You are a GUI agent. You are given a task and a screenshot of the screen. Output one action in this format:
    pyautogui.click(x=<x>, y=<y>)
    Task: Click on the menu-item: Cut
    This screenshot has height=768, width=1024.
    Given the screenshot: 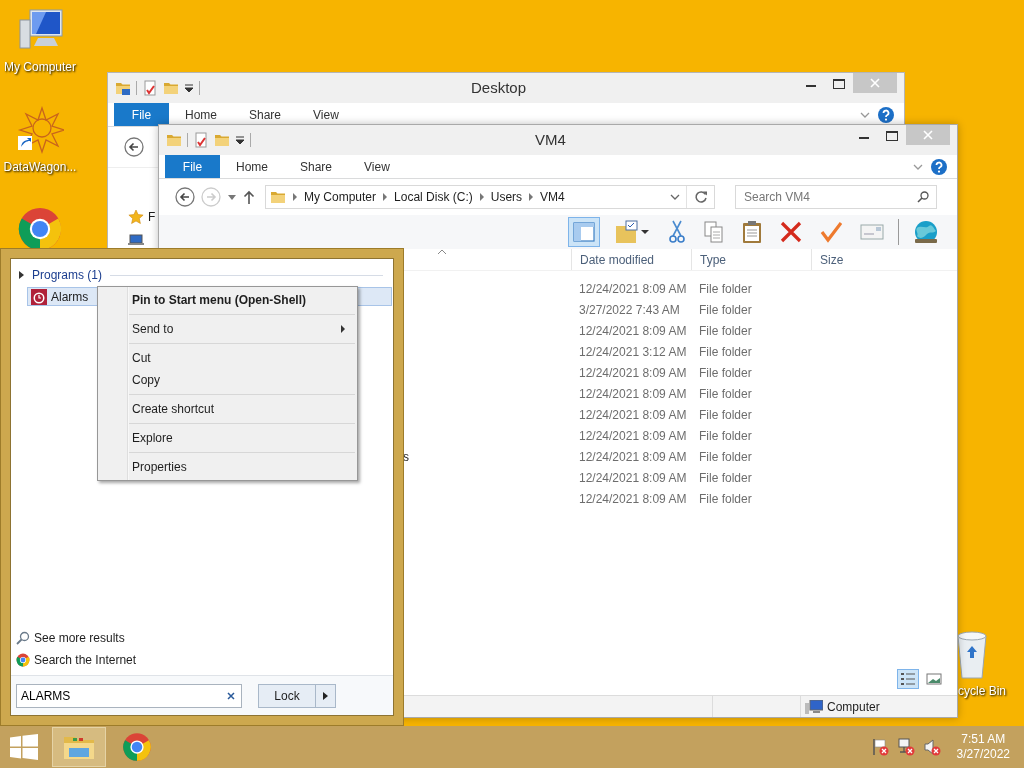 What is the action you would take?
    pyautogui.click(x=227, y=358)
    